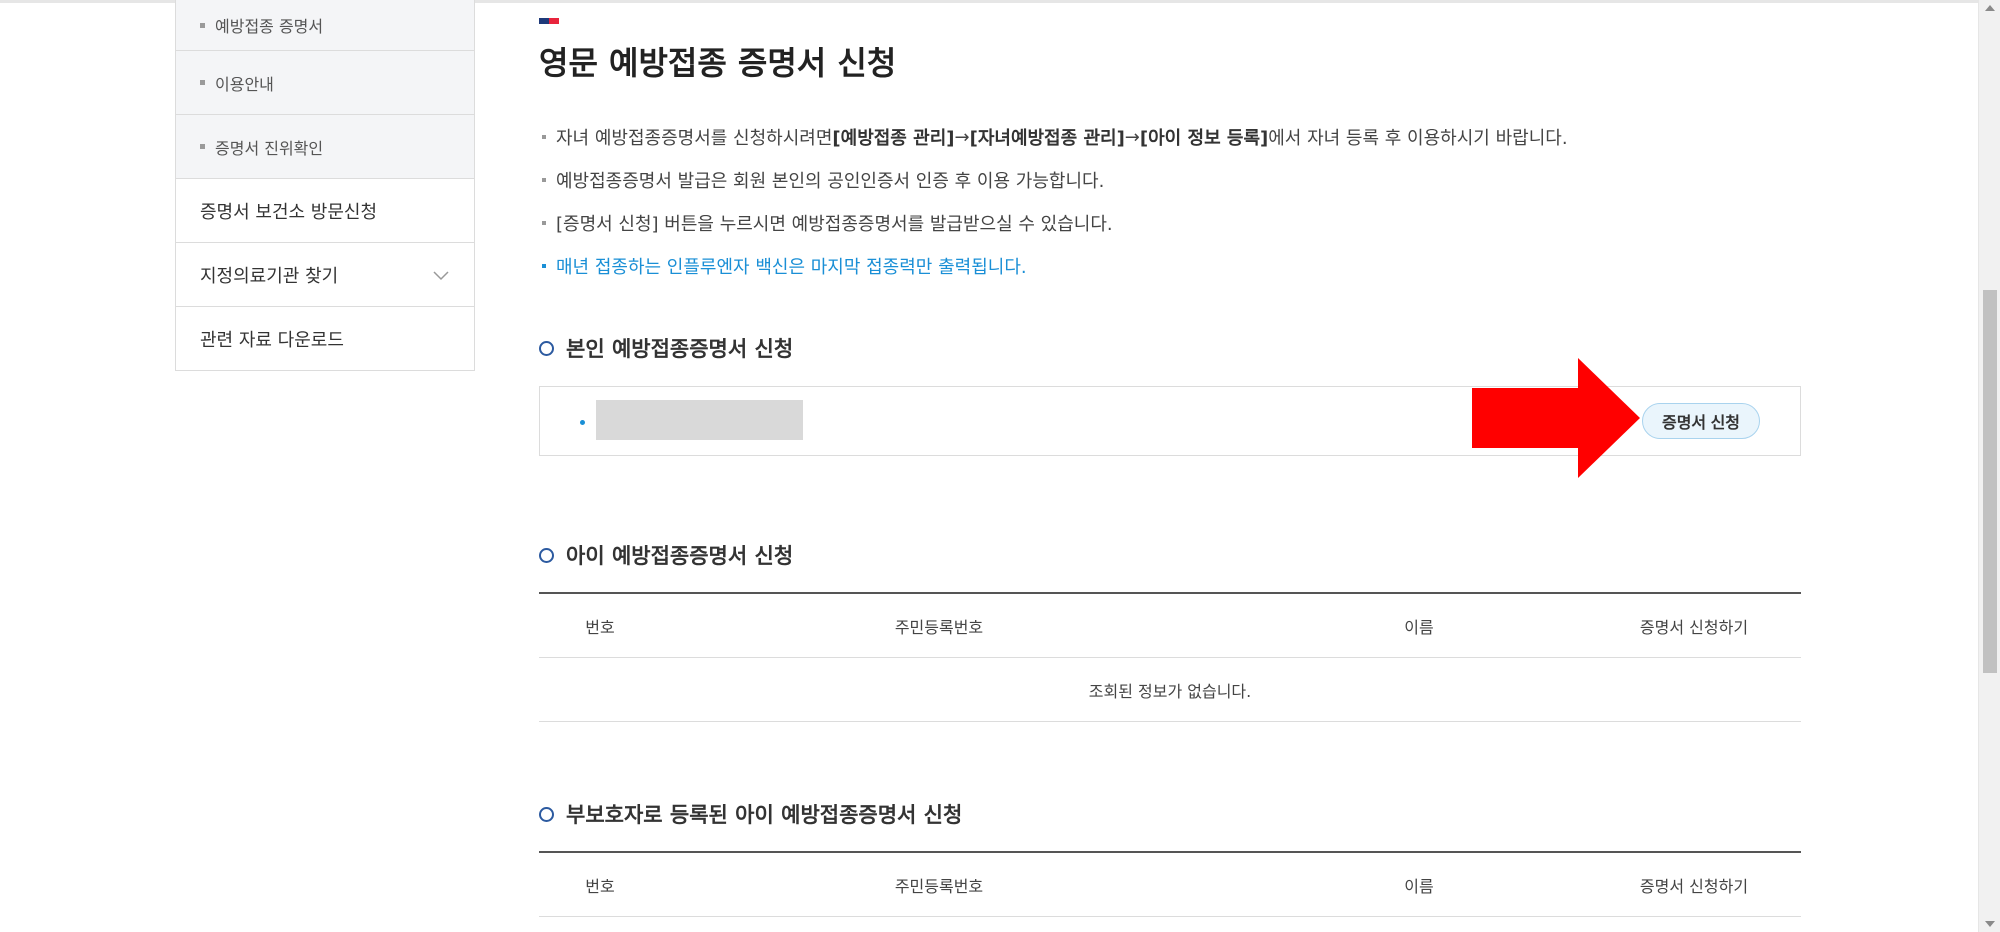 This screenshot has width=2000, height=932. What do you see at coordinates (1990, 481) in the screenshot?
I see `scrollbar-thumb` at bounding box center [1990, 481].